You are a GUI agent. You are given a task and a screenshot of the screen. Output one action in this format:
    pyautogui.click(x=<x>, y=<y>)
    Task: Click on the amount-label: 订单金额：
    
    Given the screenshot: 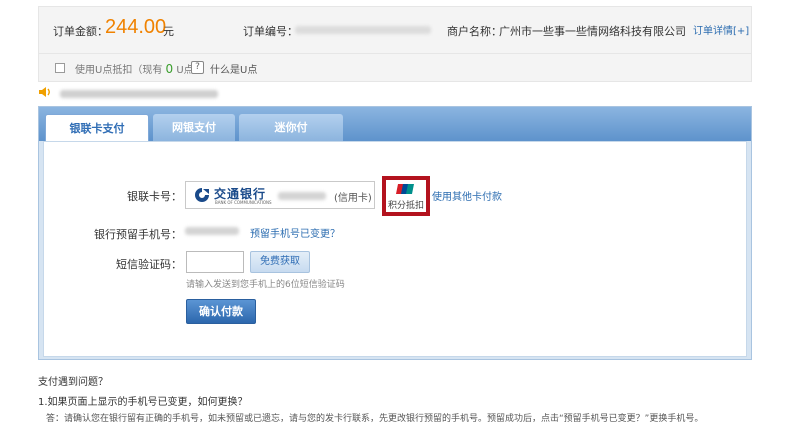 What is the action you would take?
    pyautogui.click(x=80, y=31)
    